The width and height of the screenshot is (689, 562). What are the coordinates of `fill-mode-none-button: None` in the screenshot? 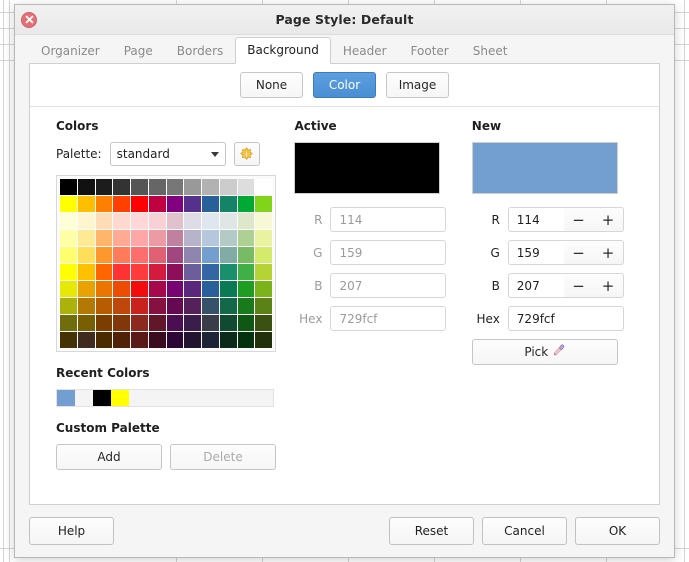 It's located at (271, 85).